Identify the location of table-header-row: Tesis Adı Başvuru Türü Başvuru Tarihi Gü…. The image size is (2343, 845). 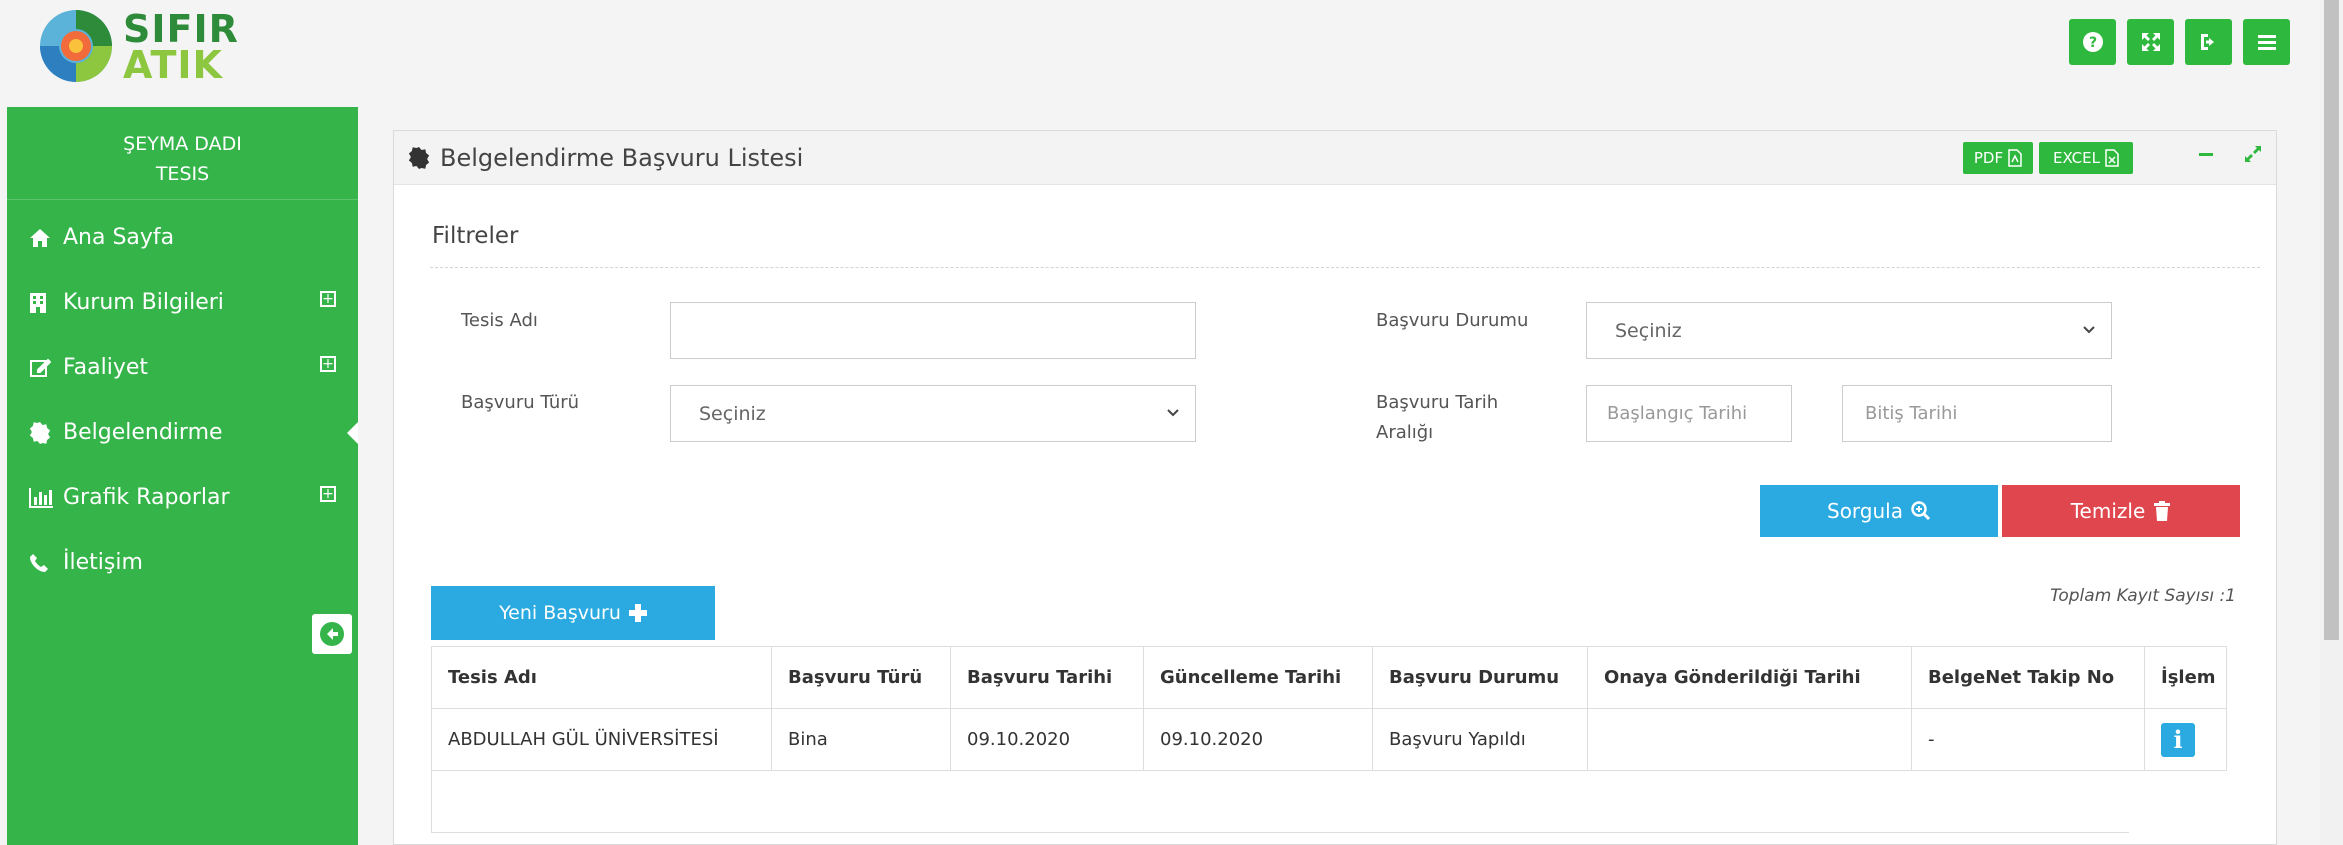
(1329, 677).